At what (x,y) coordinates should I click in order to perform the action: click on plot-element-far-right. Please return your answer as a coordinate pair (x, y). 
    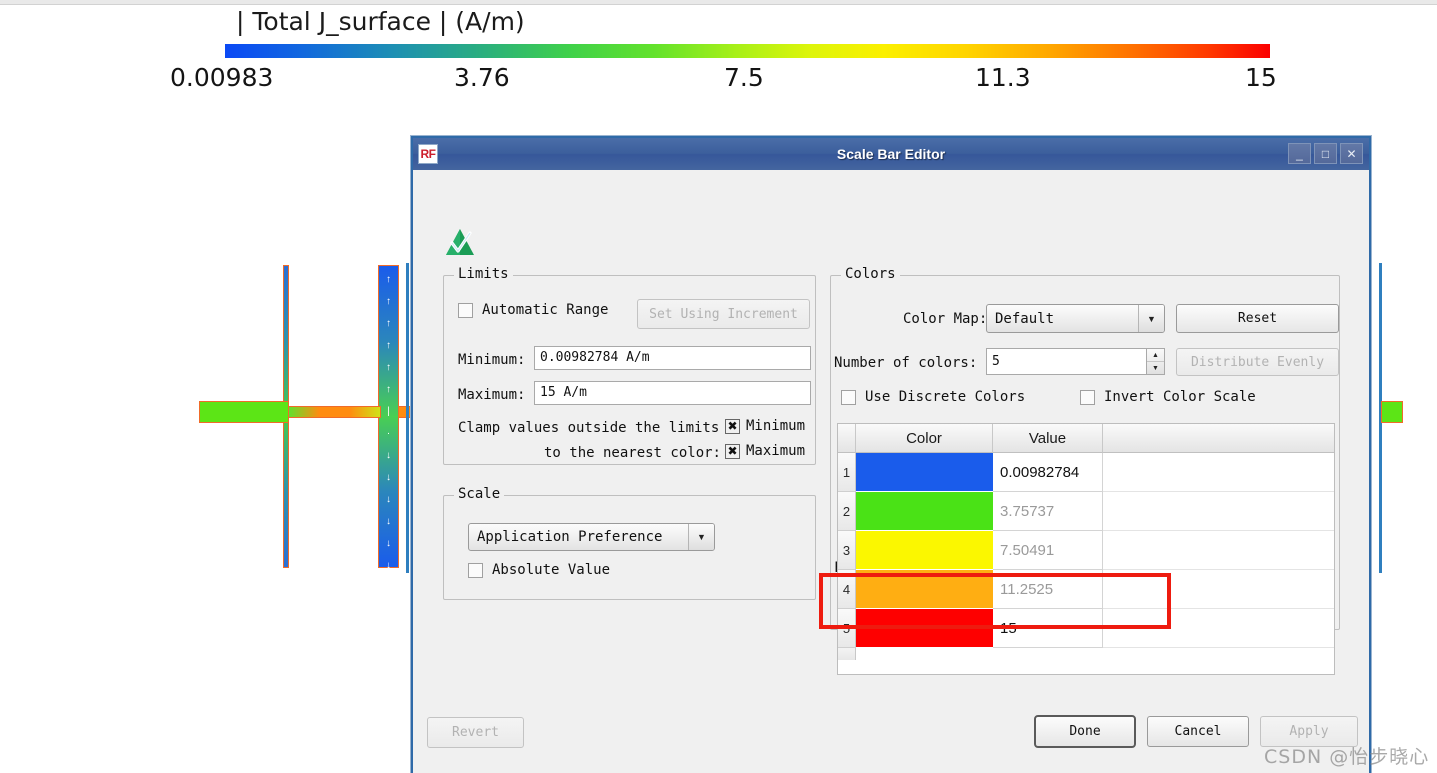
    Looking at the image, I should click on (1392, 412).